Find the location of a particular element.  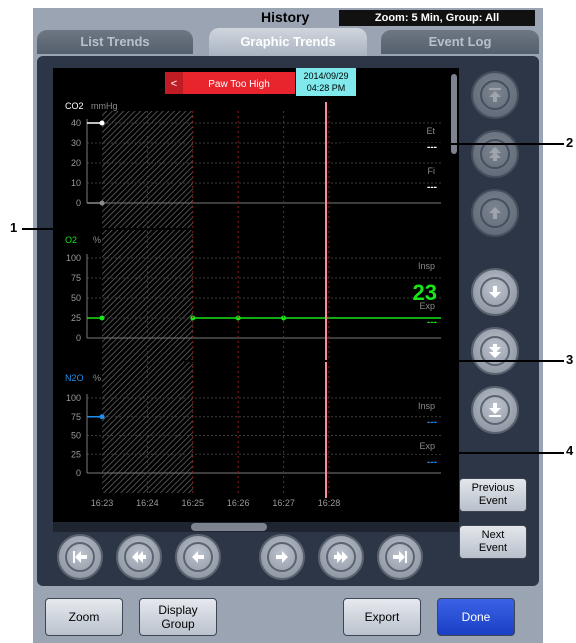

callout-2-line is located at coordinates (452, 144).